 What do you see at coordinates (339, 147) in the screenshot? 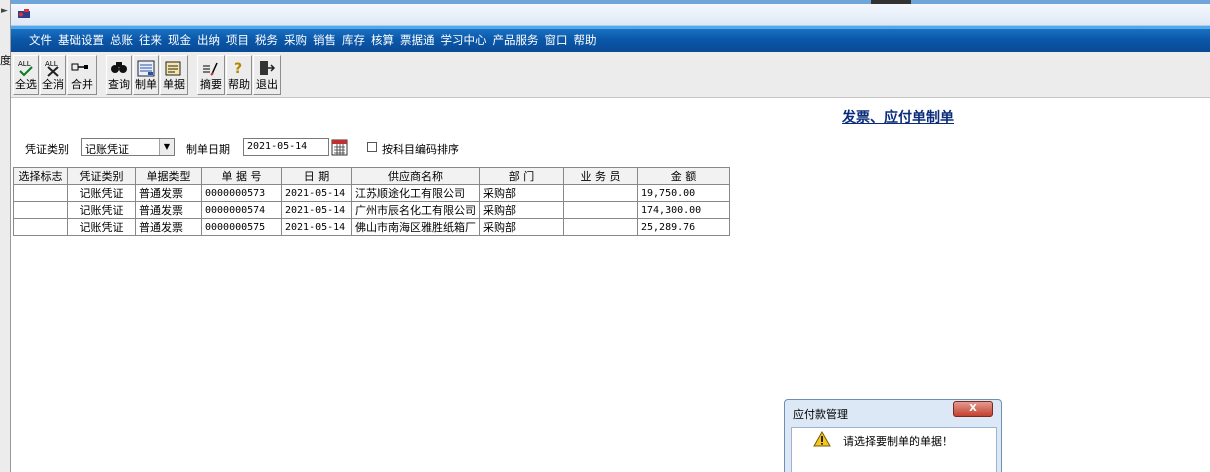
I see `calendar-icon` at bounding box center [339, 147].